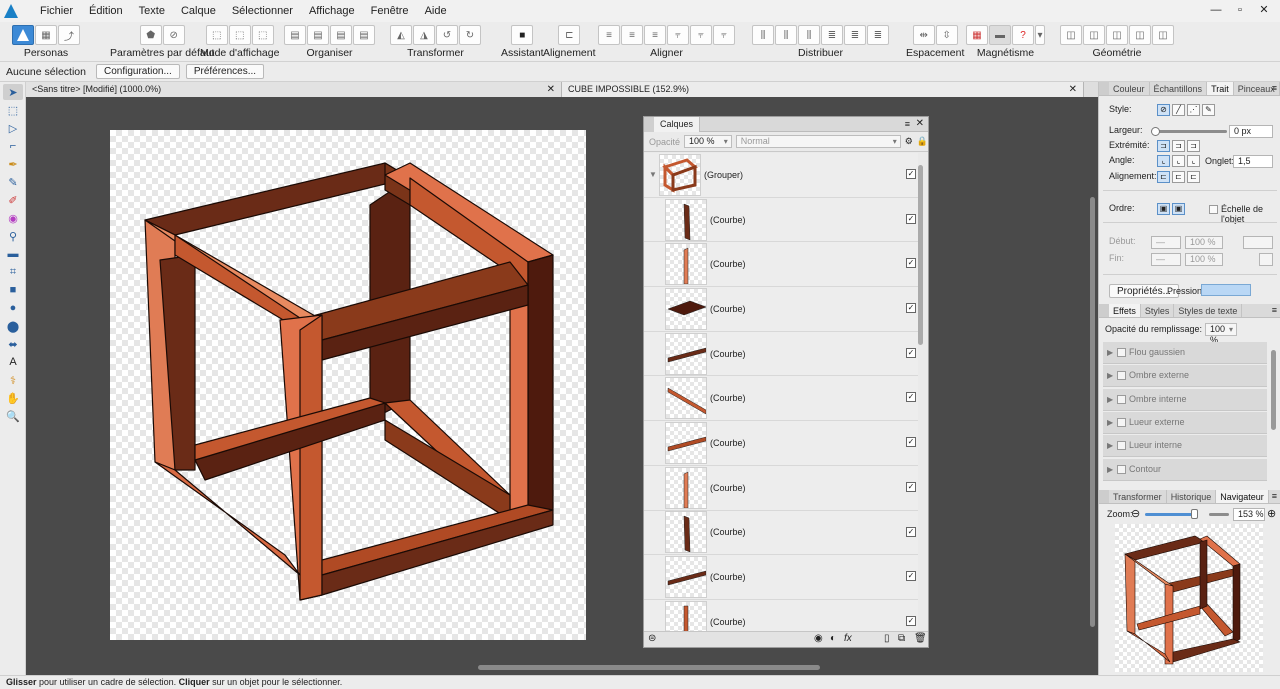 The height and width of the screenshot is (689, 1280). Describe the element at coordinates (1204, 242) in the screenshot. I see `start-scale-field: 100 %` at that location.